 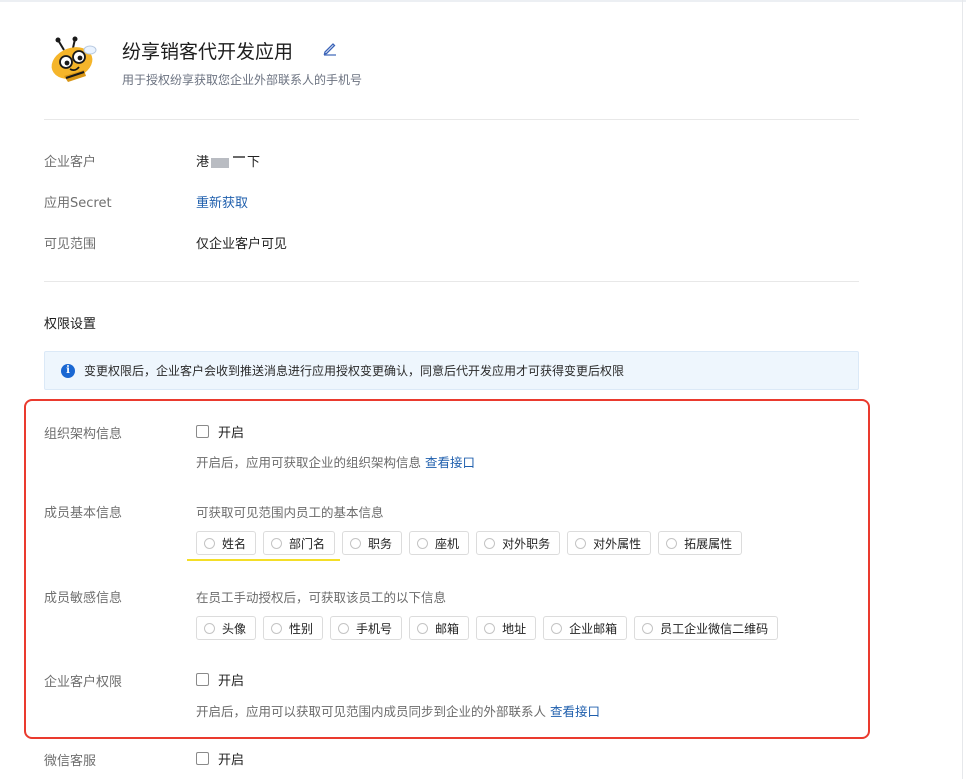 What do you see at coordinates (74, 59) in the screenshot?
I see `bee-mascot-icon` at bounding box center [74, 59].